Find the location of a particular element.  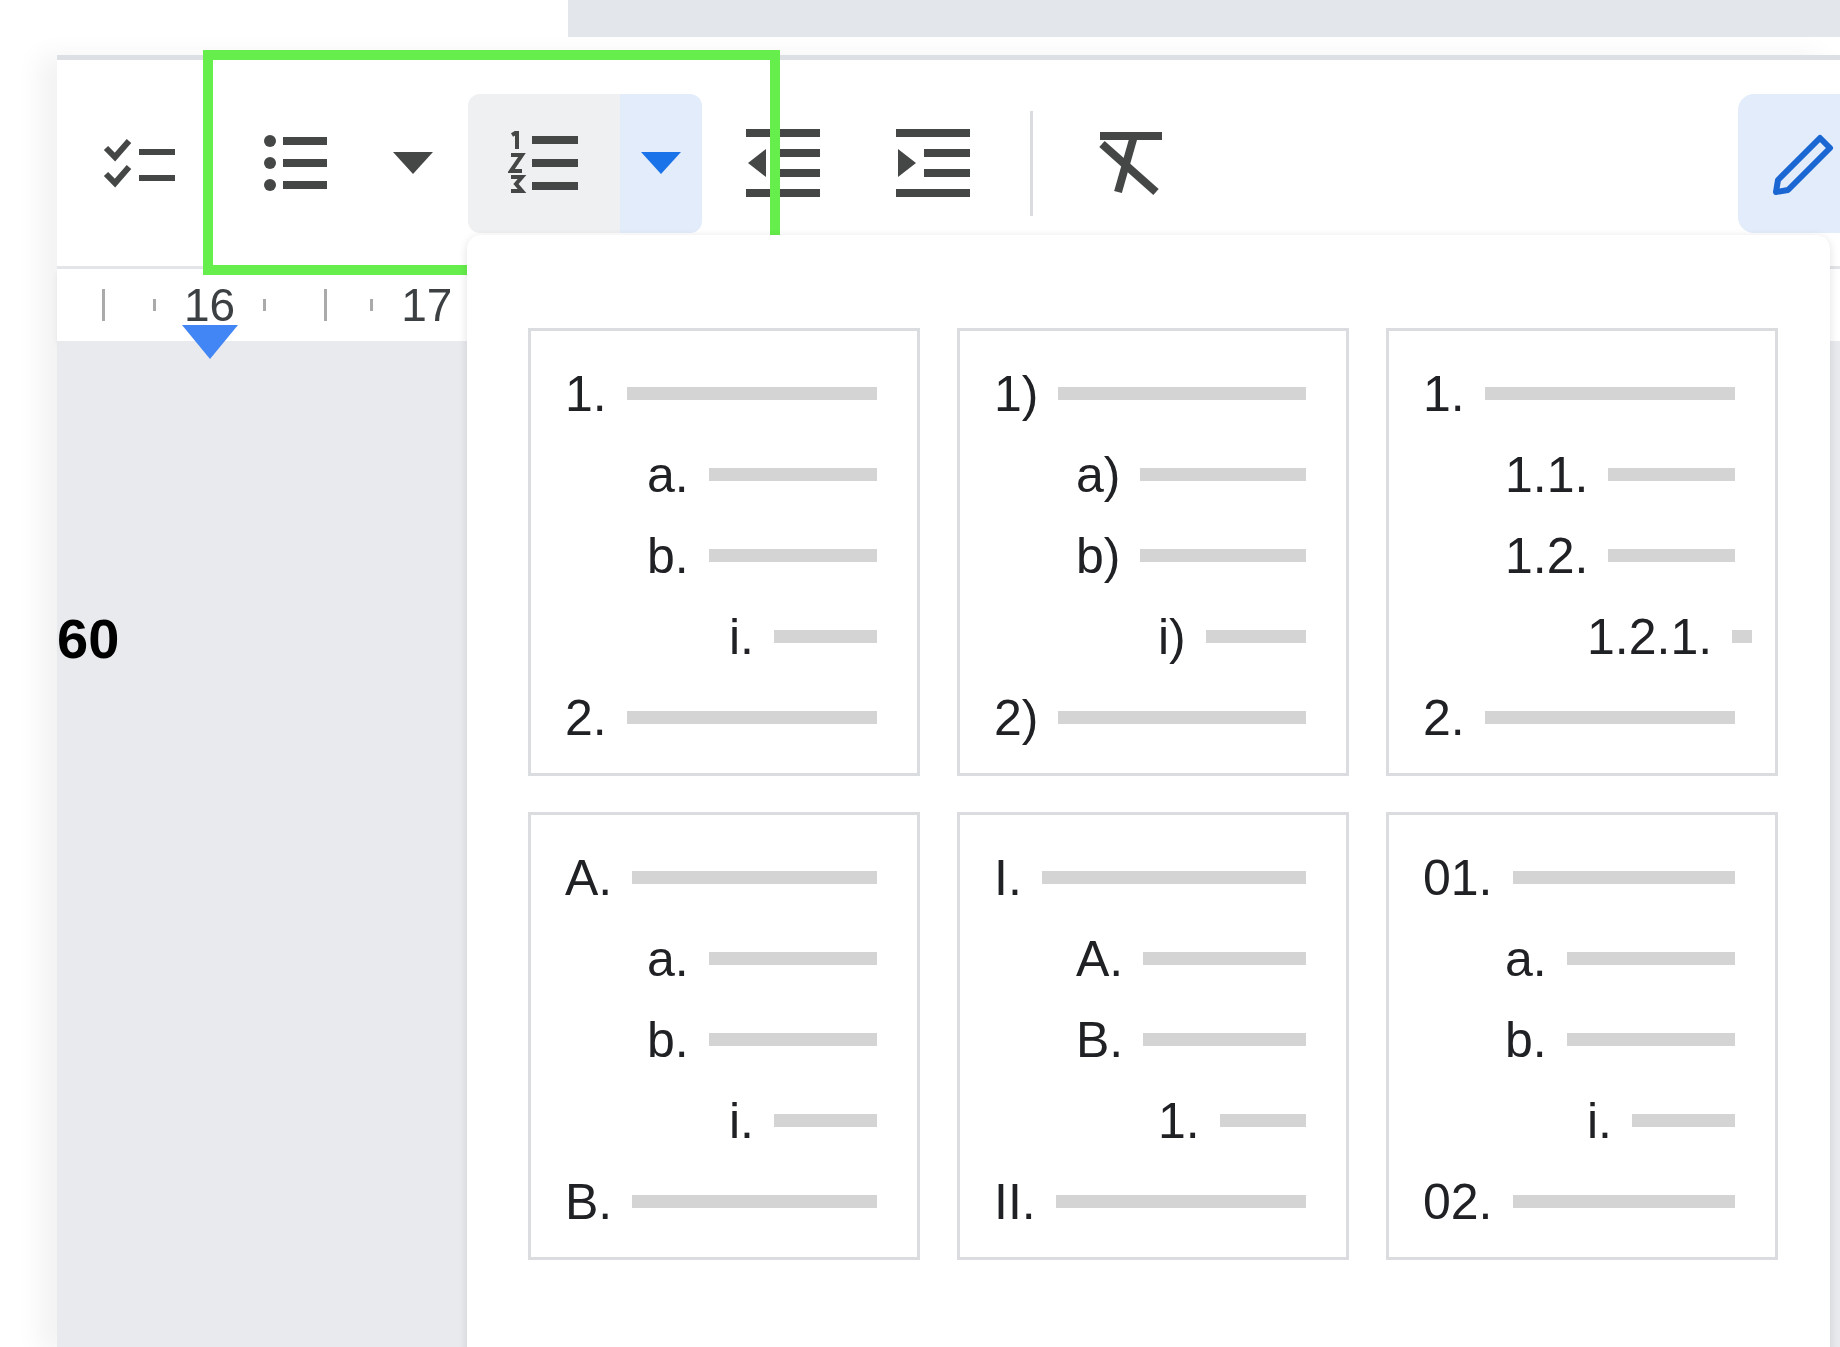

list-style-option: 1. 1.1. 1.2. 1.2.1. 2. is located at coordinates (1582, 552).